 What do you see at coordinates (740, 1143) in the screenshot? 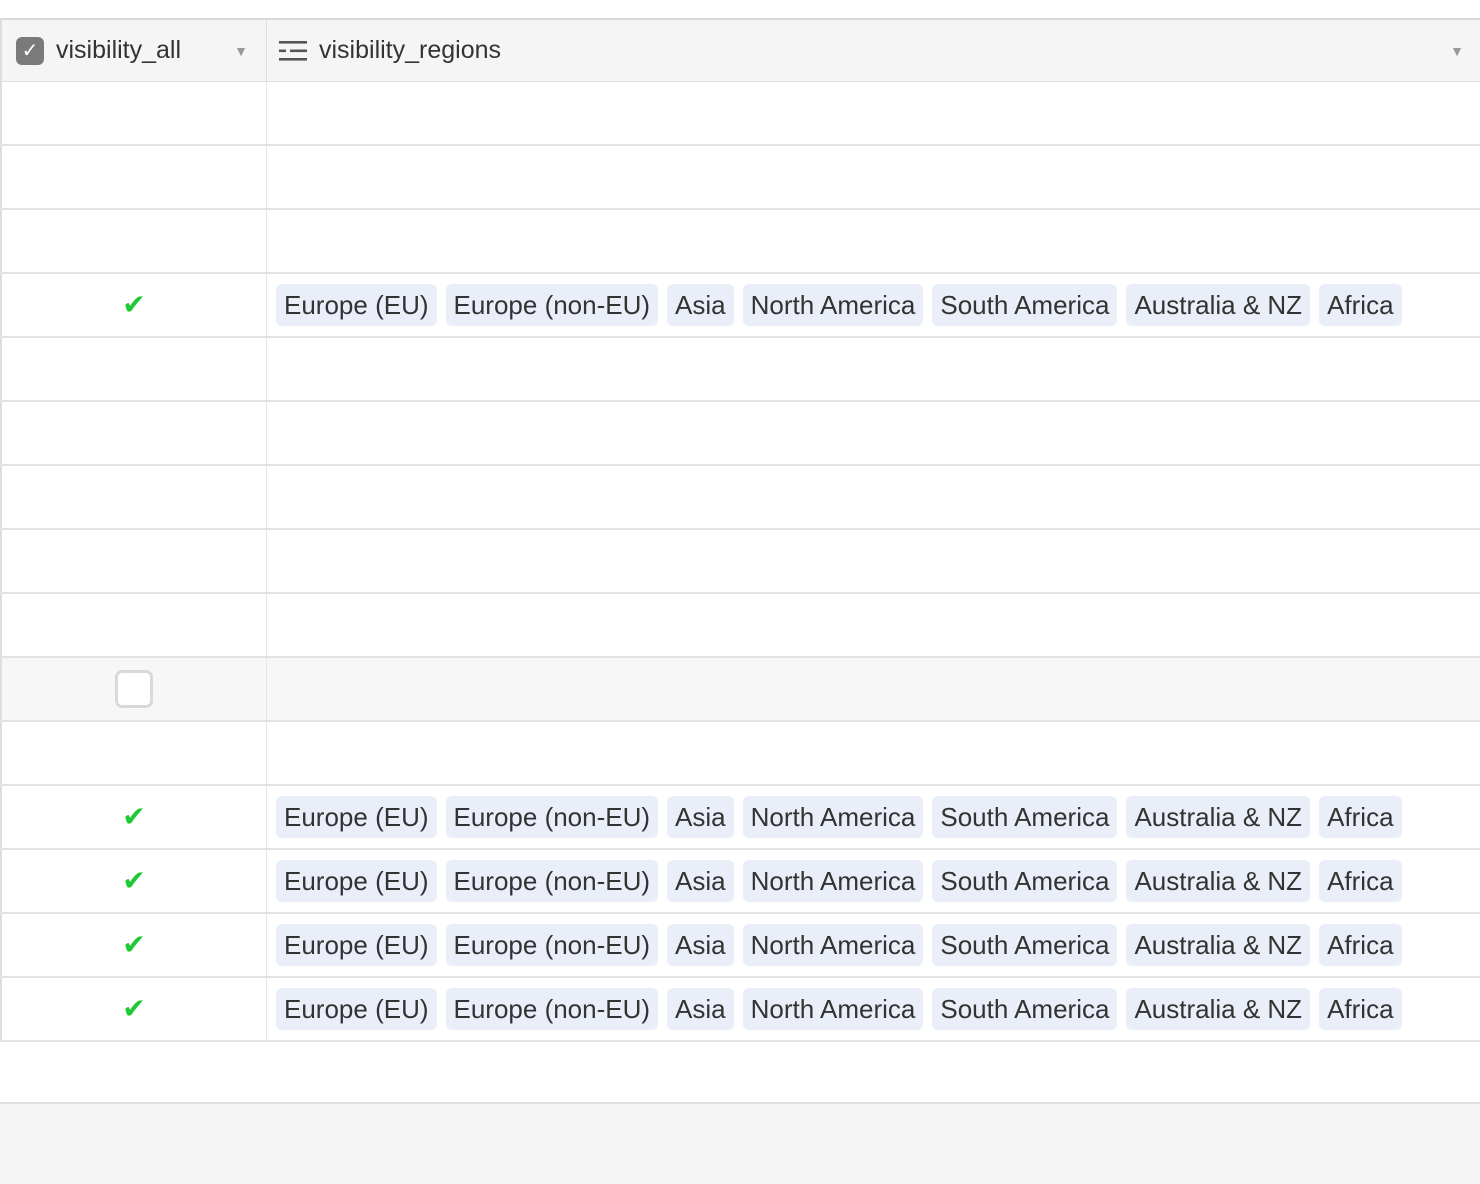
I see `grid-footer` at bounding box center [740, 1143].